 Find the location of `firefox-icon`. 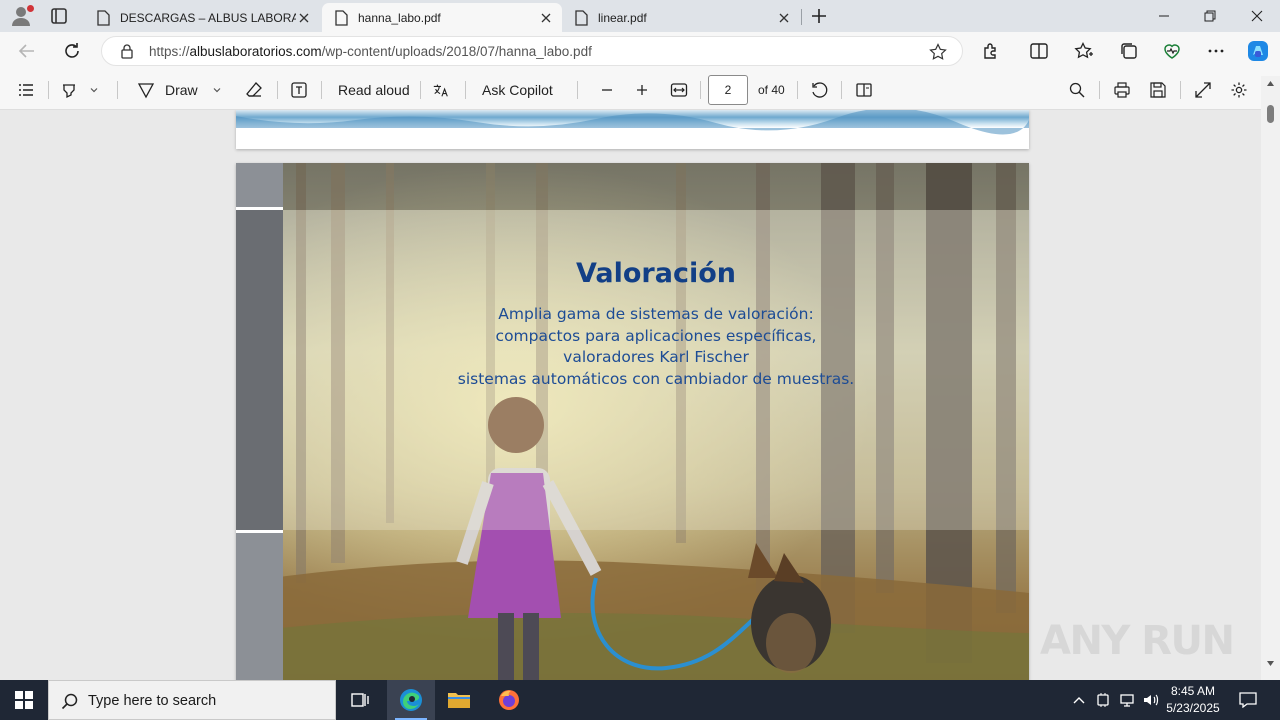

firefox-icon is located at coordinates (509, 700).